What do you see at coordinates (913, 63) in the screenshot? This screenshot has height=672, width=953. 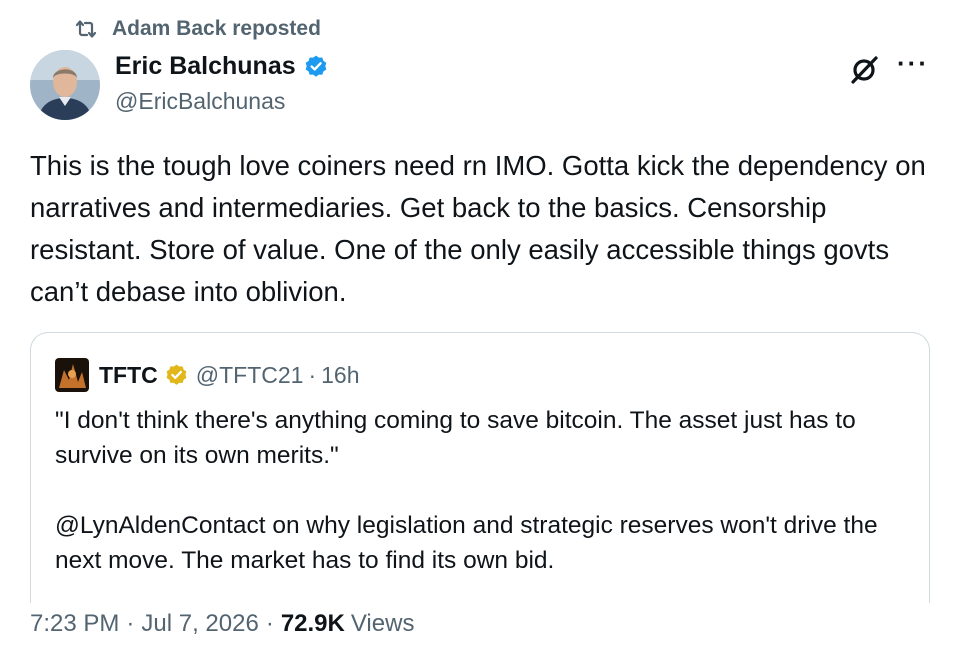 I see `more-options-button: ···` at bounding box center [913, 63].